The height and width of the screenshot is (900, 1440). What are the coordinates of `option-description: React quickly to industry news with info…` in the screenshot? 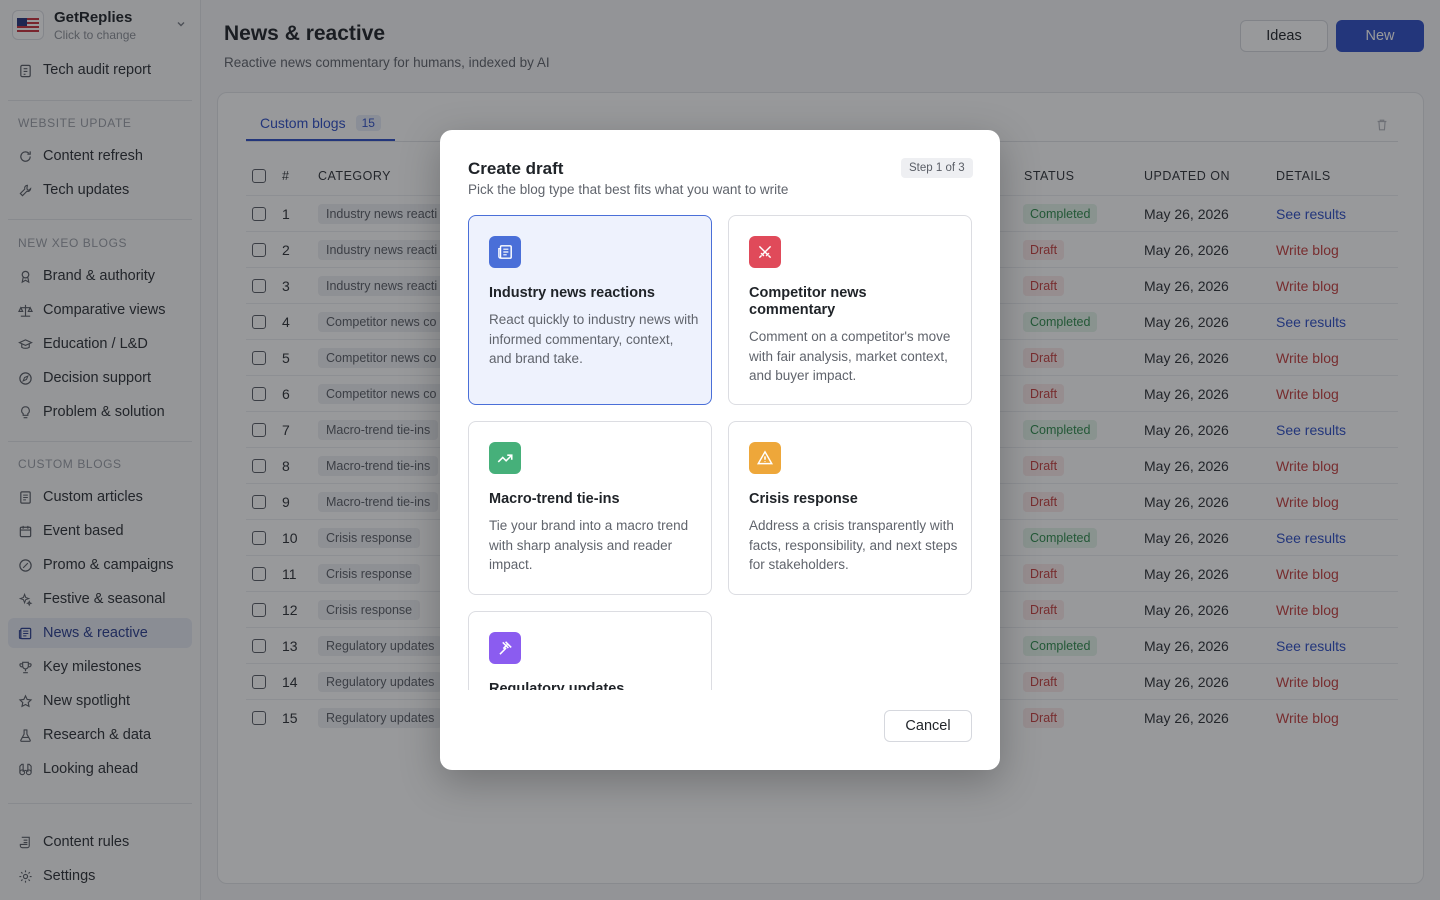 It's located at (594, 339).